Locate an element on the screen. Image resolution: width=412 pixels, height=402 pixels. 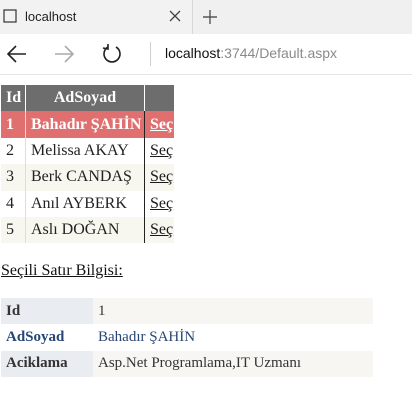
cell-id: 3 is located at coordinates (13, 177).